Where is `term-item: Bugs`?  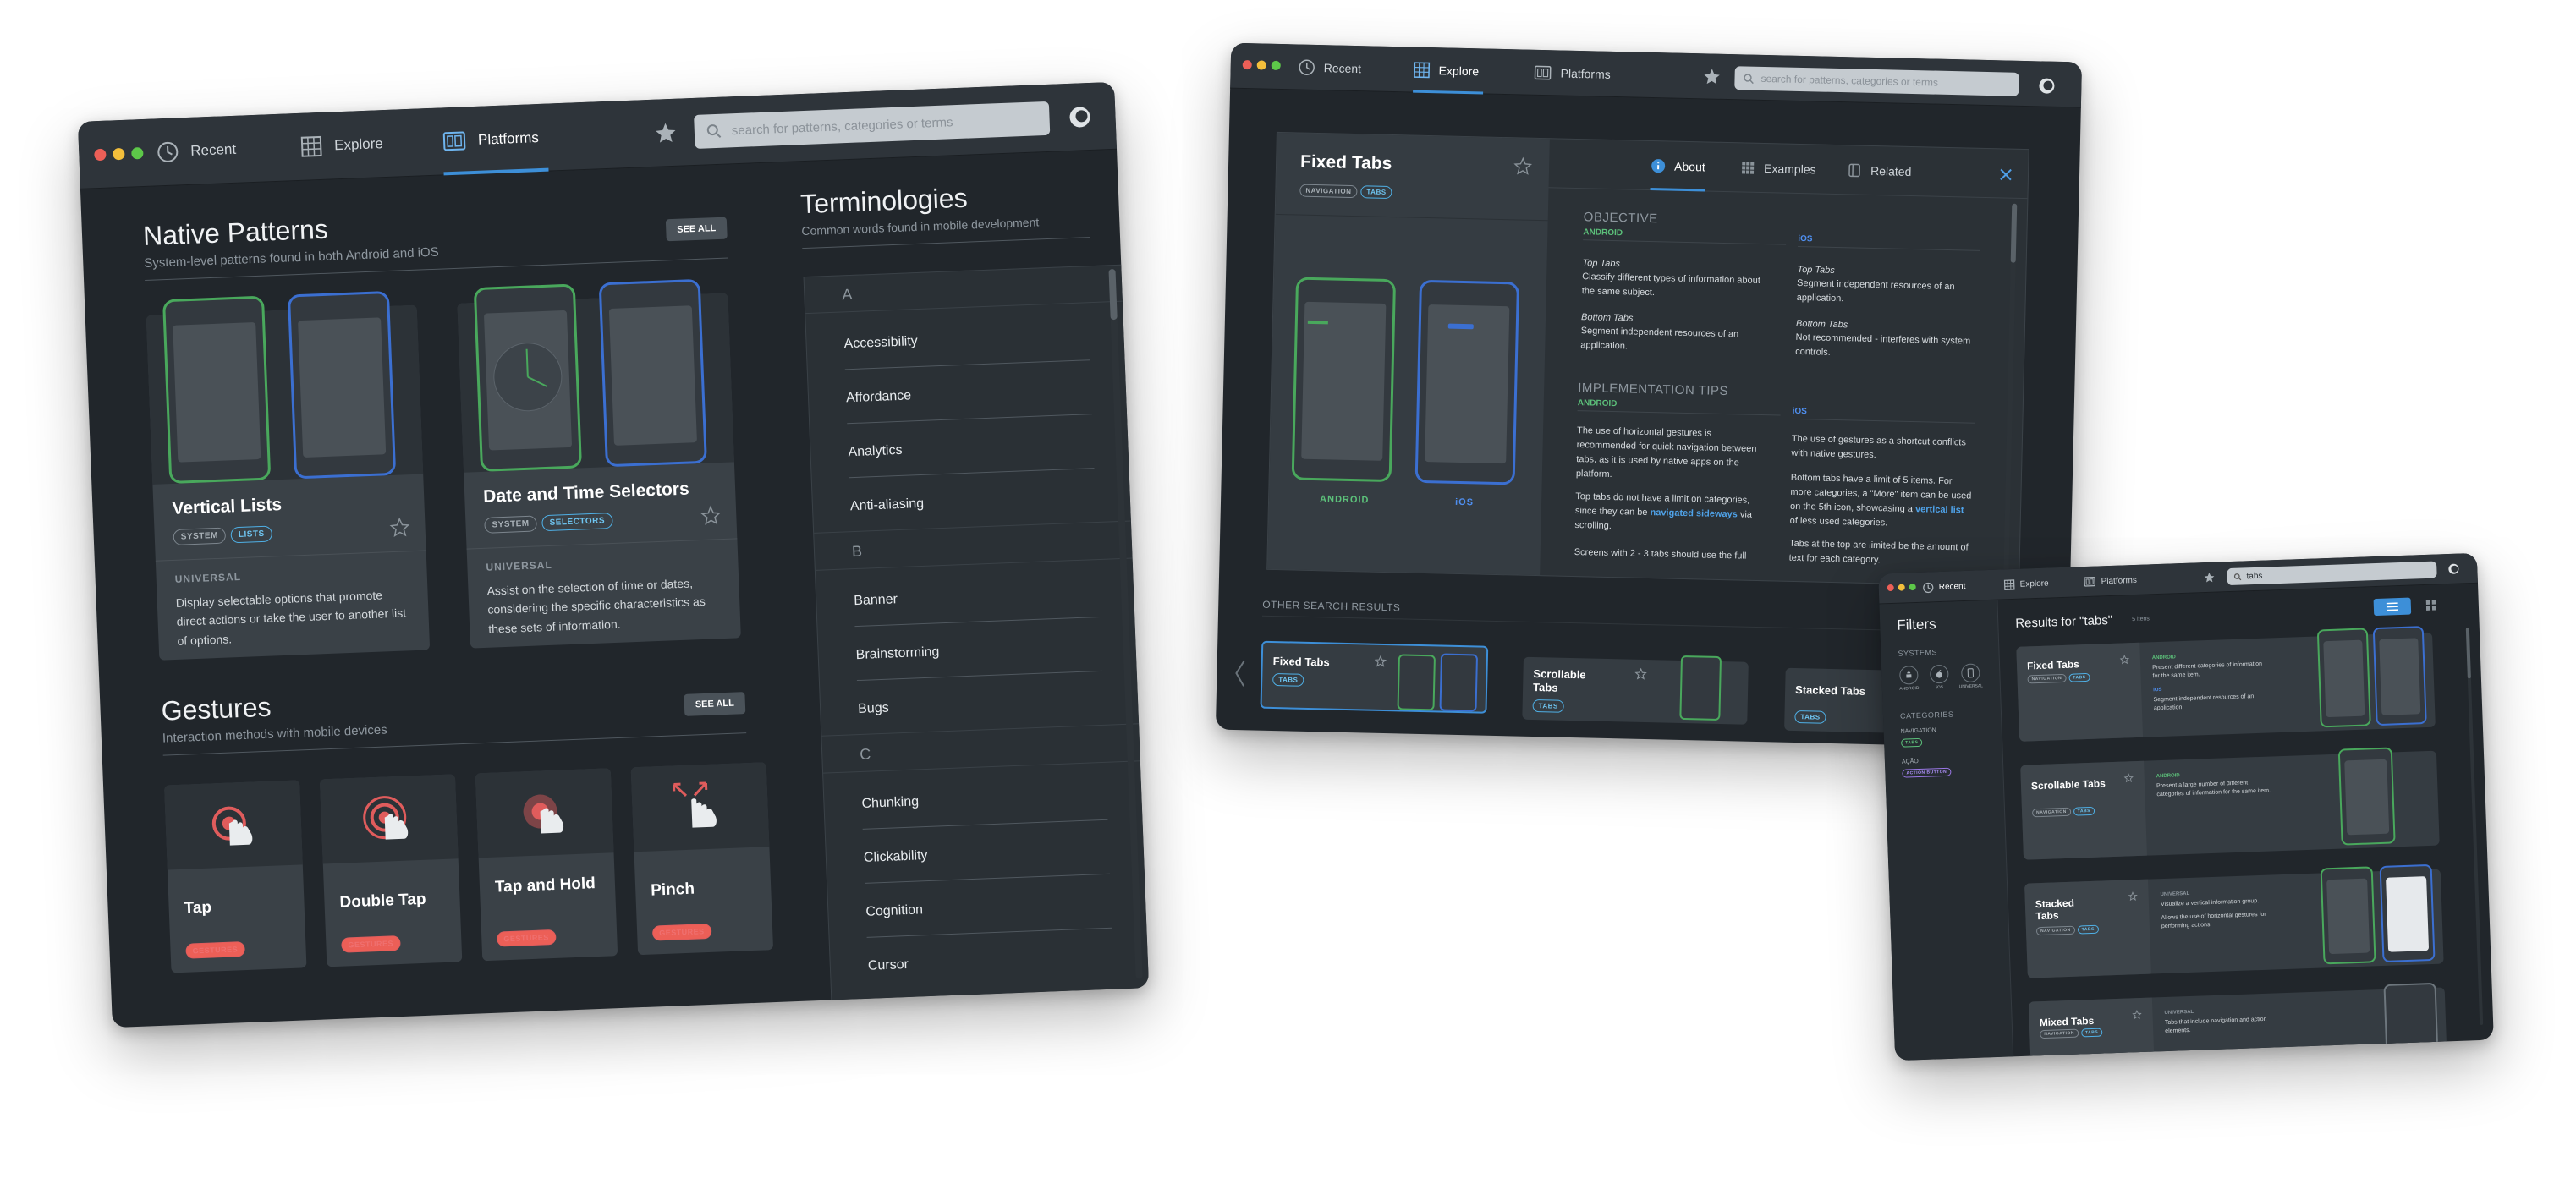
term-item: Bugs is located at coordinates (874, 709).